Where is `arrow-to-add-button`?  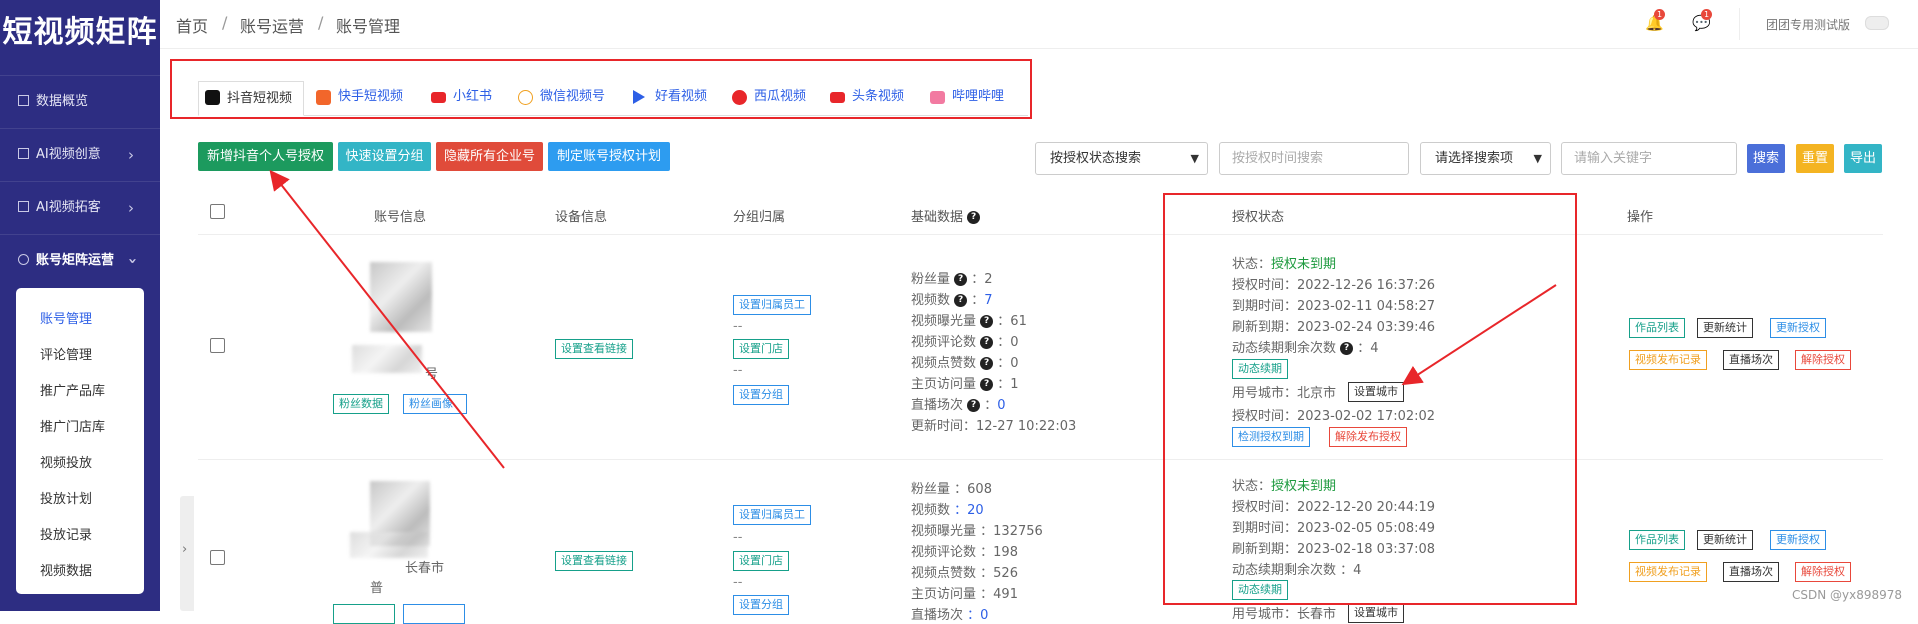 arrow-to-add-button is located at coordinates (387, 319).